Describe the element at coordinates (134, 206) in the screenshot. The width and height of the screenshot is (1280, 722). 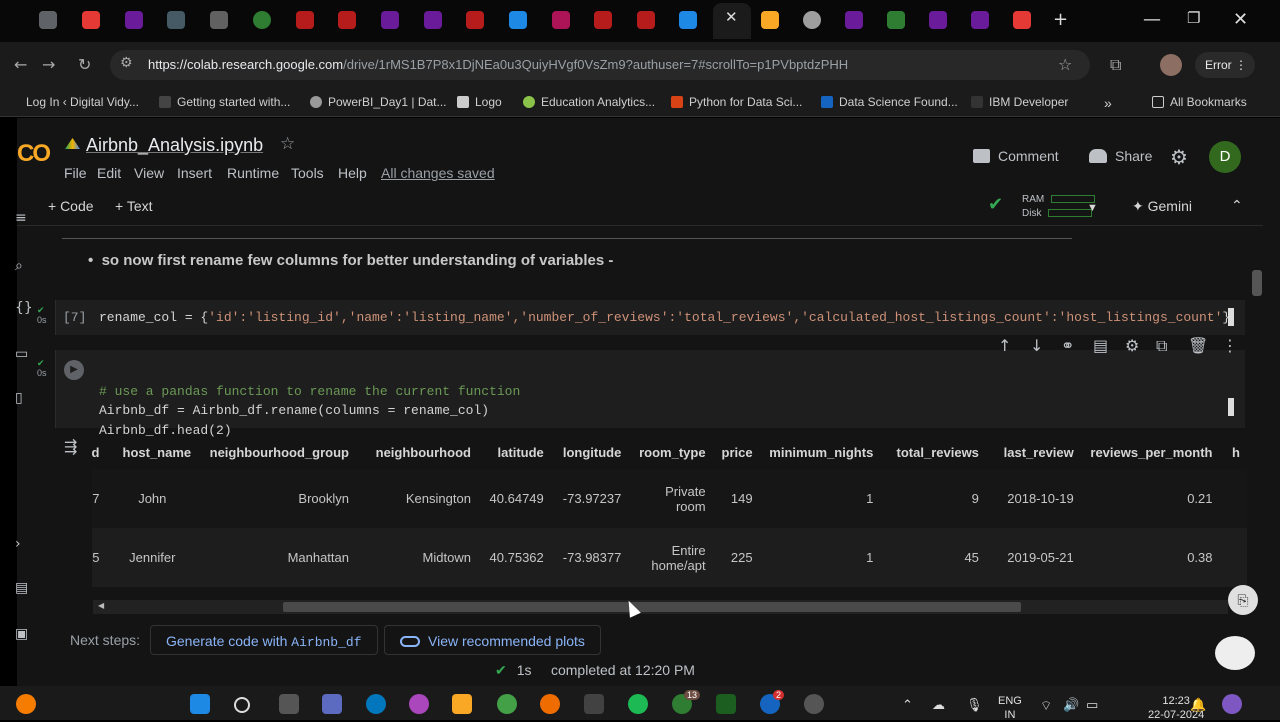
I see `add-text-button: + Text` at that location.